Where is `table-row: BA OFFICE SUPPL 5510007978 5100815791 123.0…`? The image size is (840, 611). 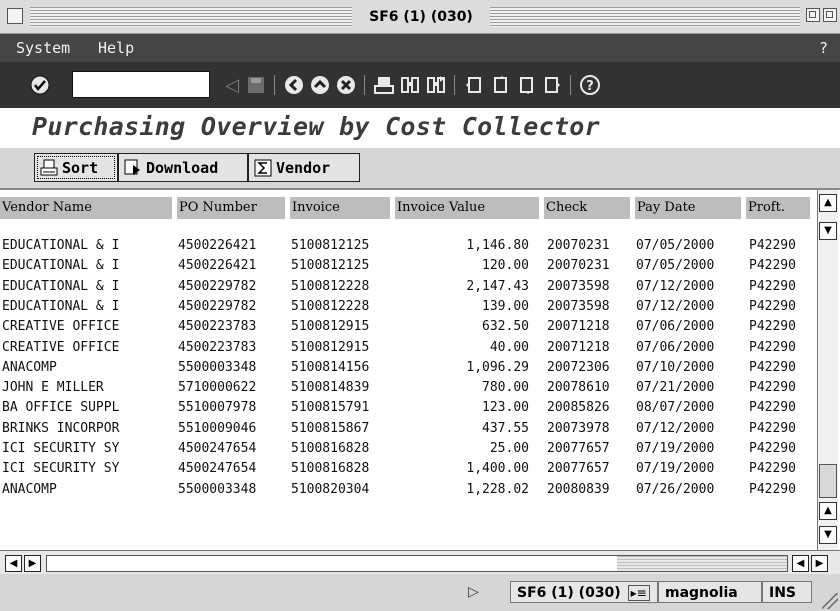 table-row: BA OFFICE SUPPL 5510007978 5100815791 123.0… is located at coordinates (409, 408).